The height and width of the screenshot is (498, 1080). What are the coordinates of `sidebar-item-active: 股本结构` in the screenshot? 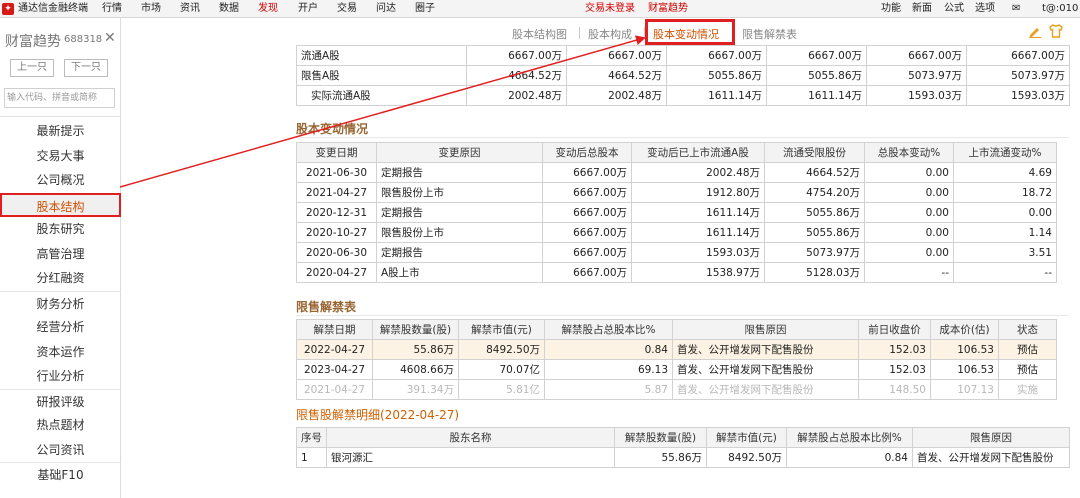 It's located at (60, 204).